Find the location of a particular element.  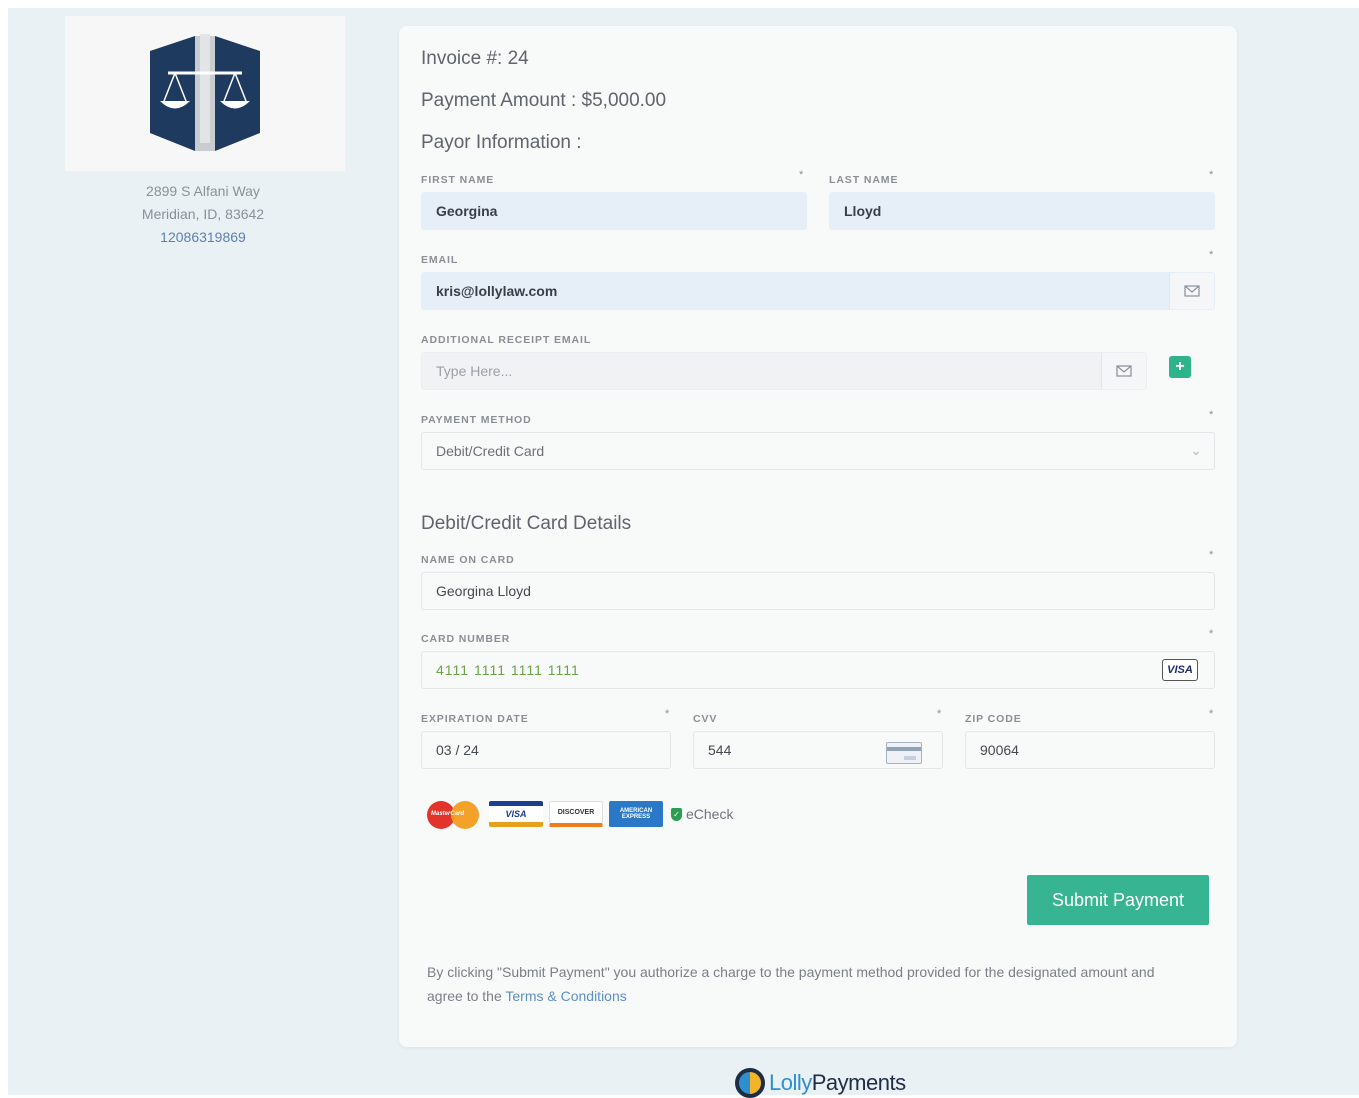

chevron-down-icon: ⌄ is located at coordinates (1196, 450).